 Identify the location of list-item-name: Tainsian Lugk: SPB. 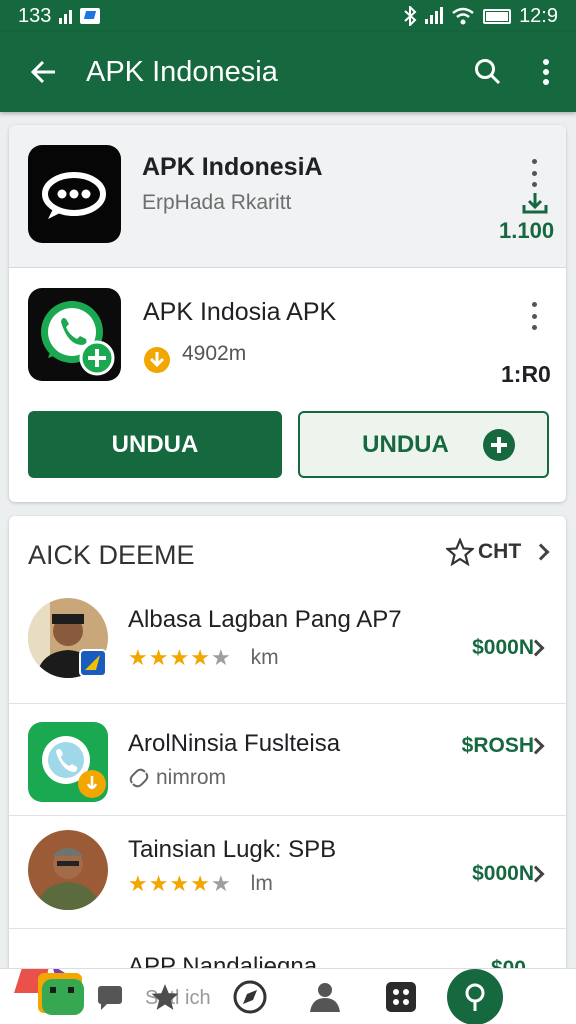
(232, 849).